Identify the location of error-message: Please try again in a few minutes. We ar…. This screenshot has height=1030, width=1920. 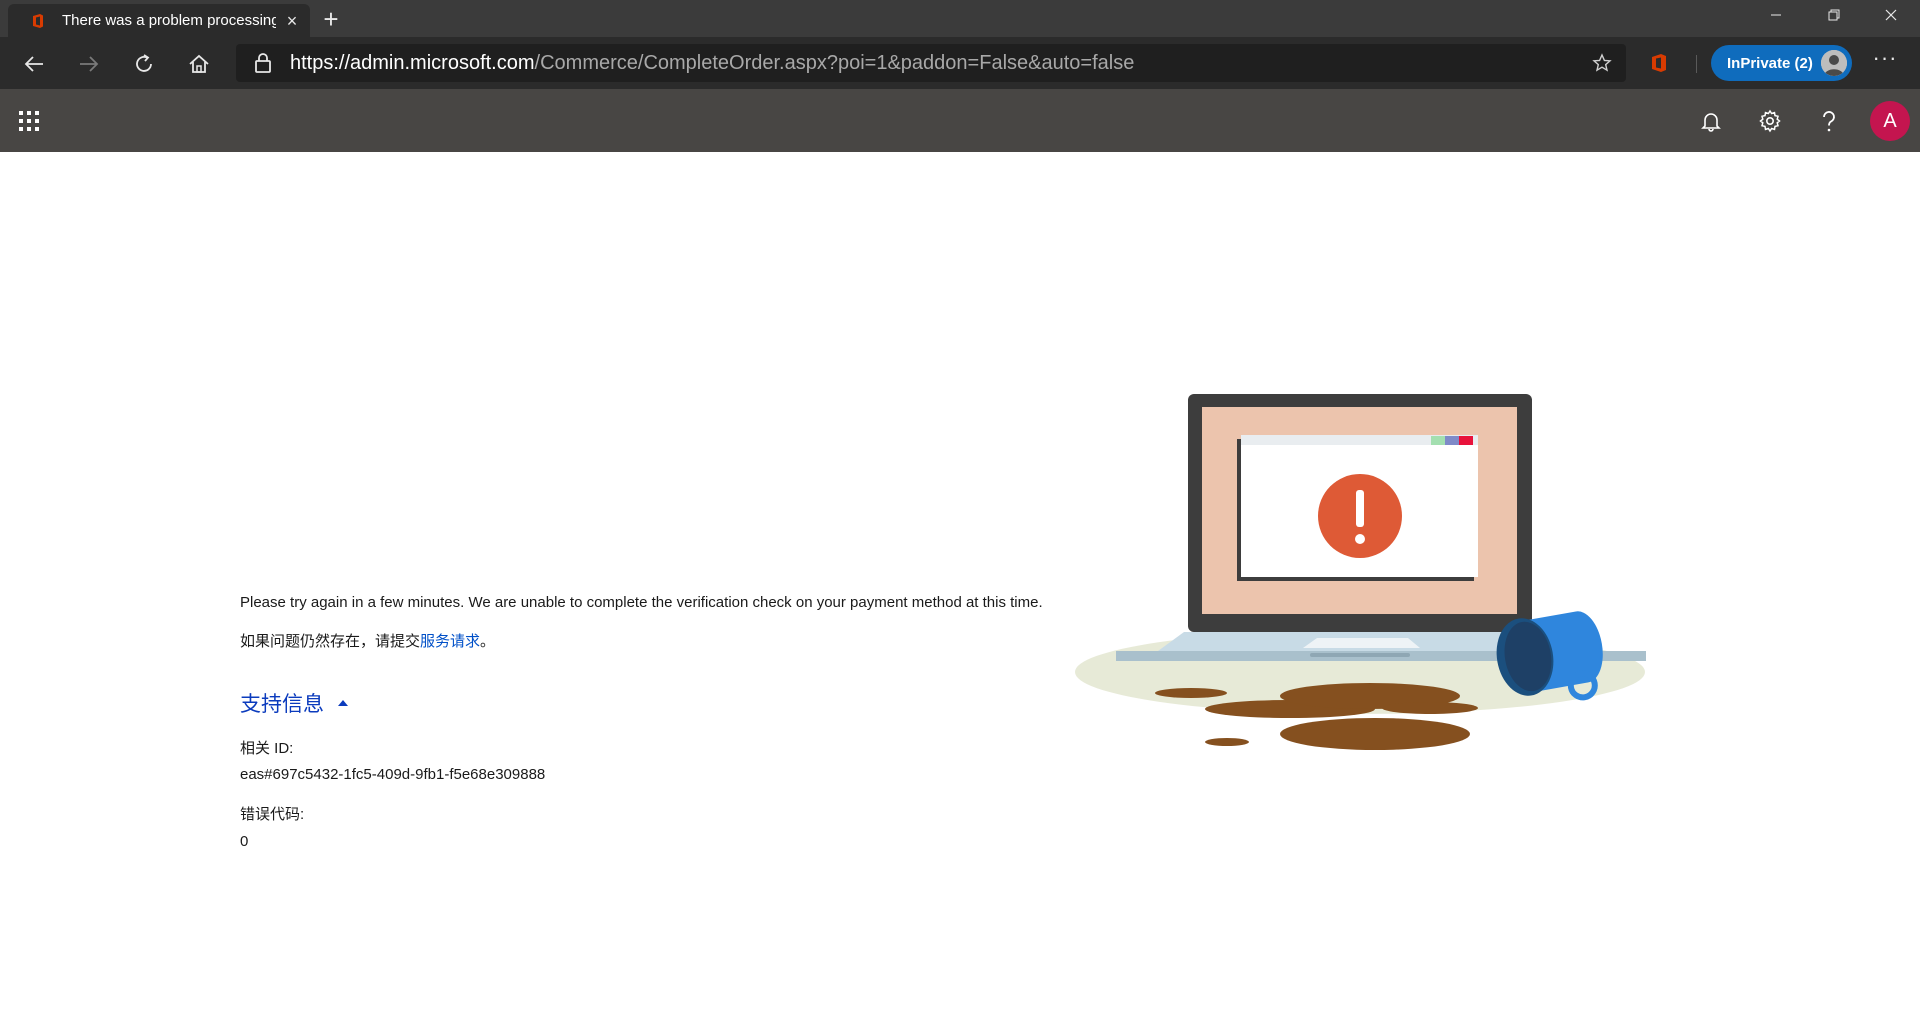
(641, 602).